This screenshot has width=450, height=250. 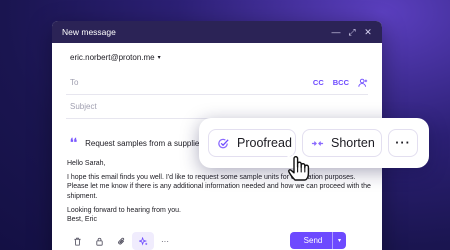 I want to click on sparkle-icon, so click(x=143, y=241).